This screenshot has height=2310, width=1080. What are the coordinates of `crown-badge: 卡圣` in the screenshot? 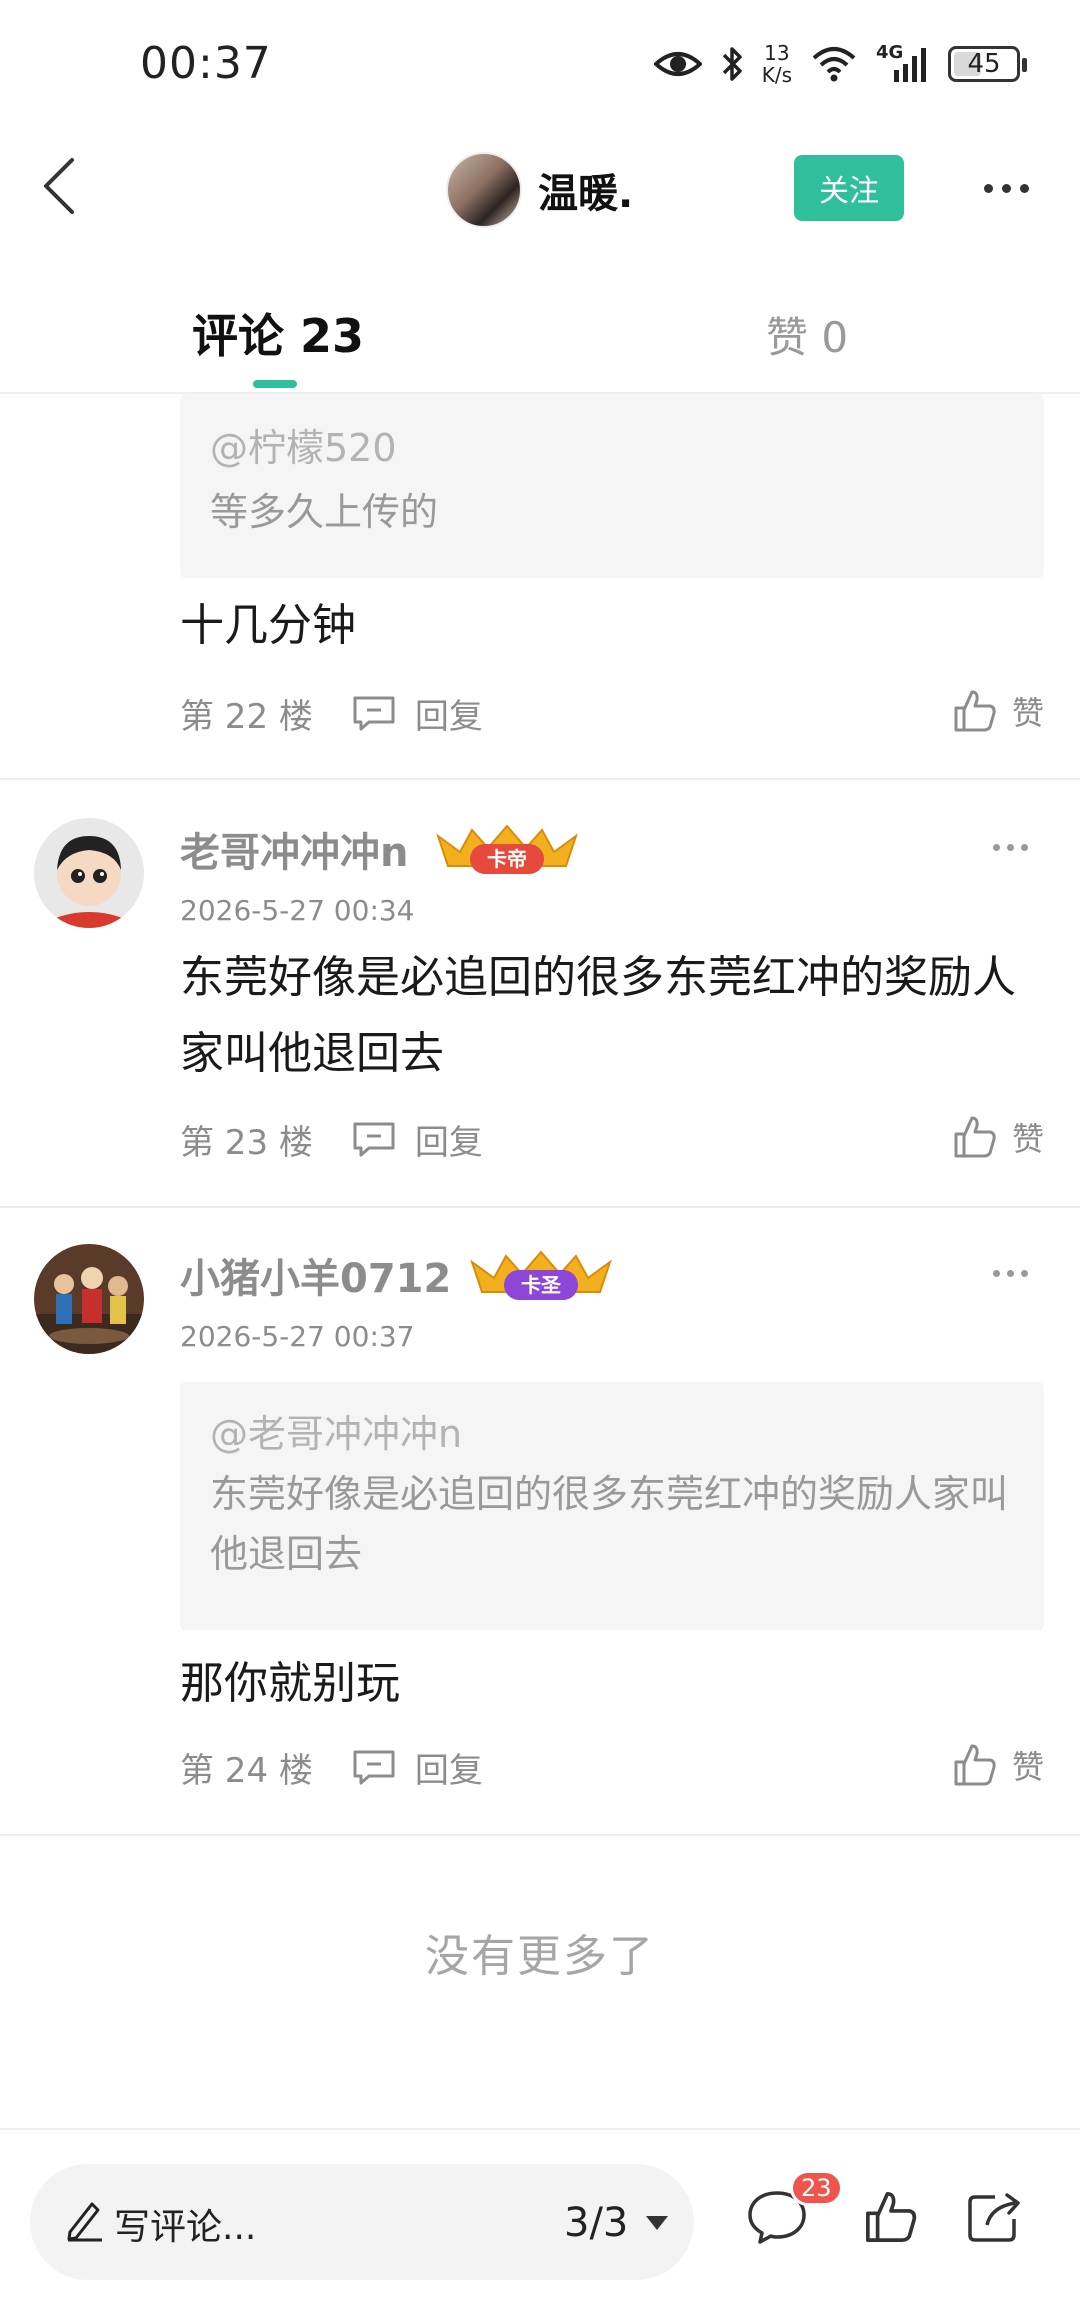 It's located at (541, 1276).